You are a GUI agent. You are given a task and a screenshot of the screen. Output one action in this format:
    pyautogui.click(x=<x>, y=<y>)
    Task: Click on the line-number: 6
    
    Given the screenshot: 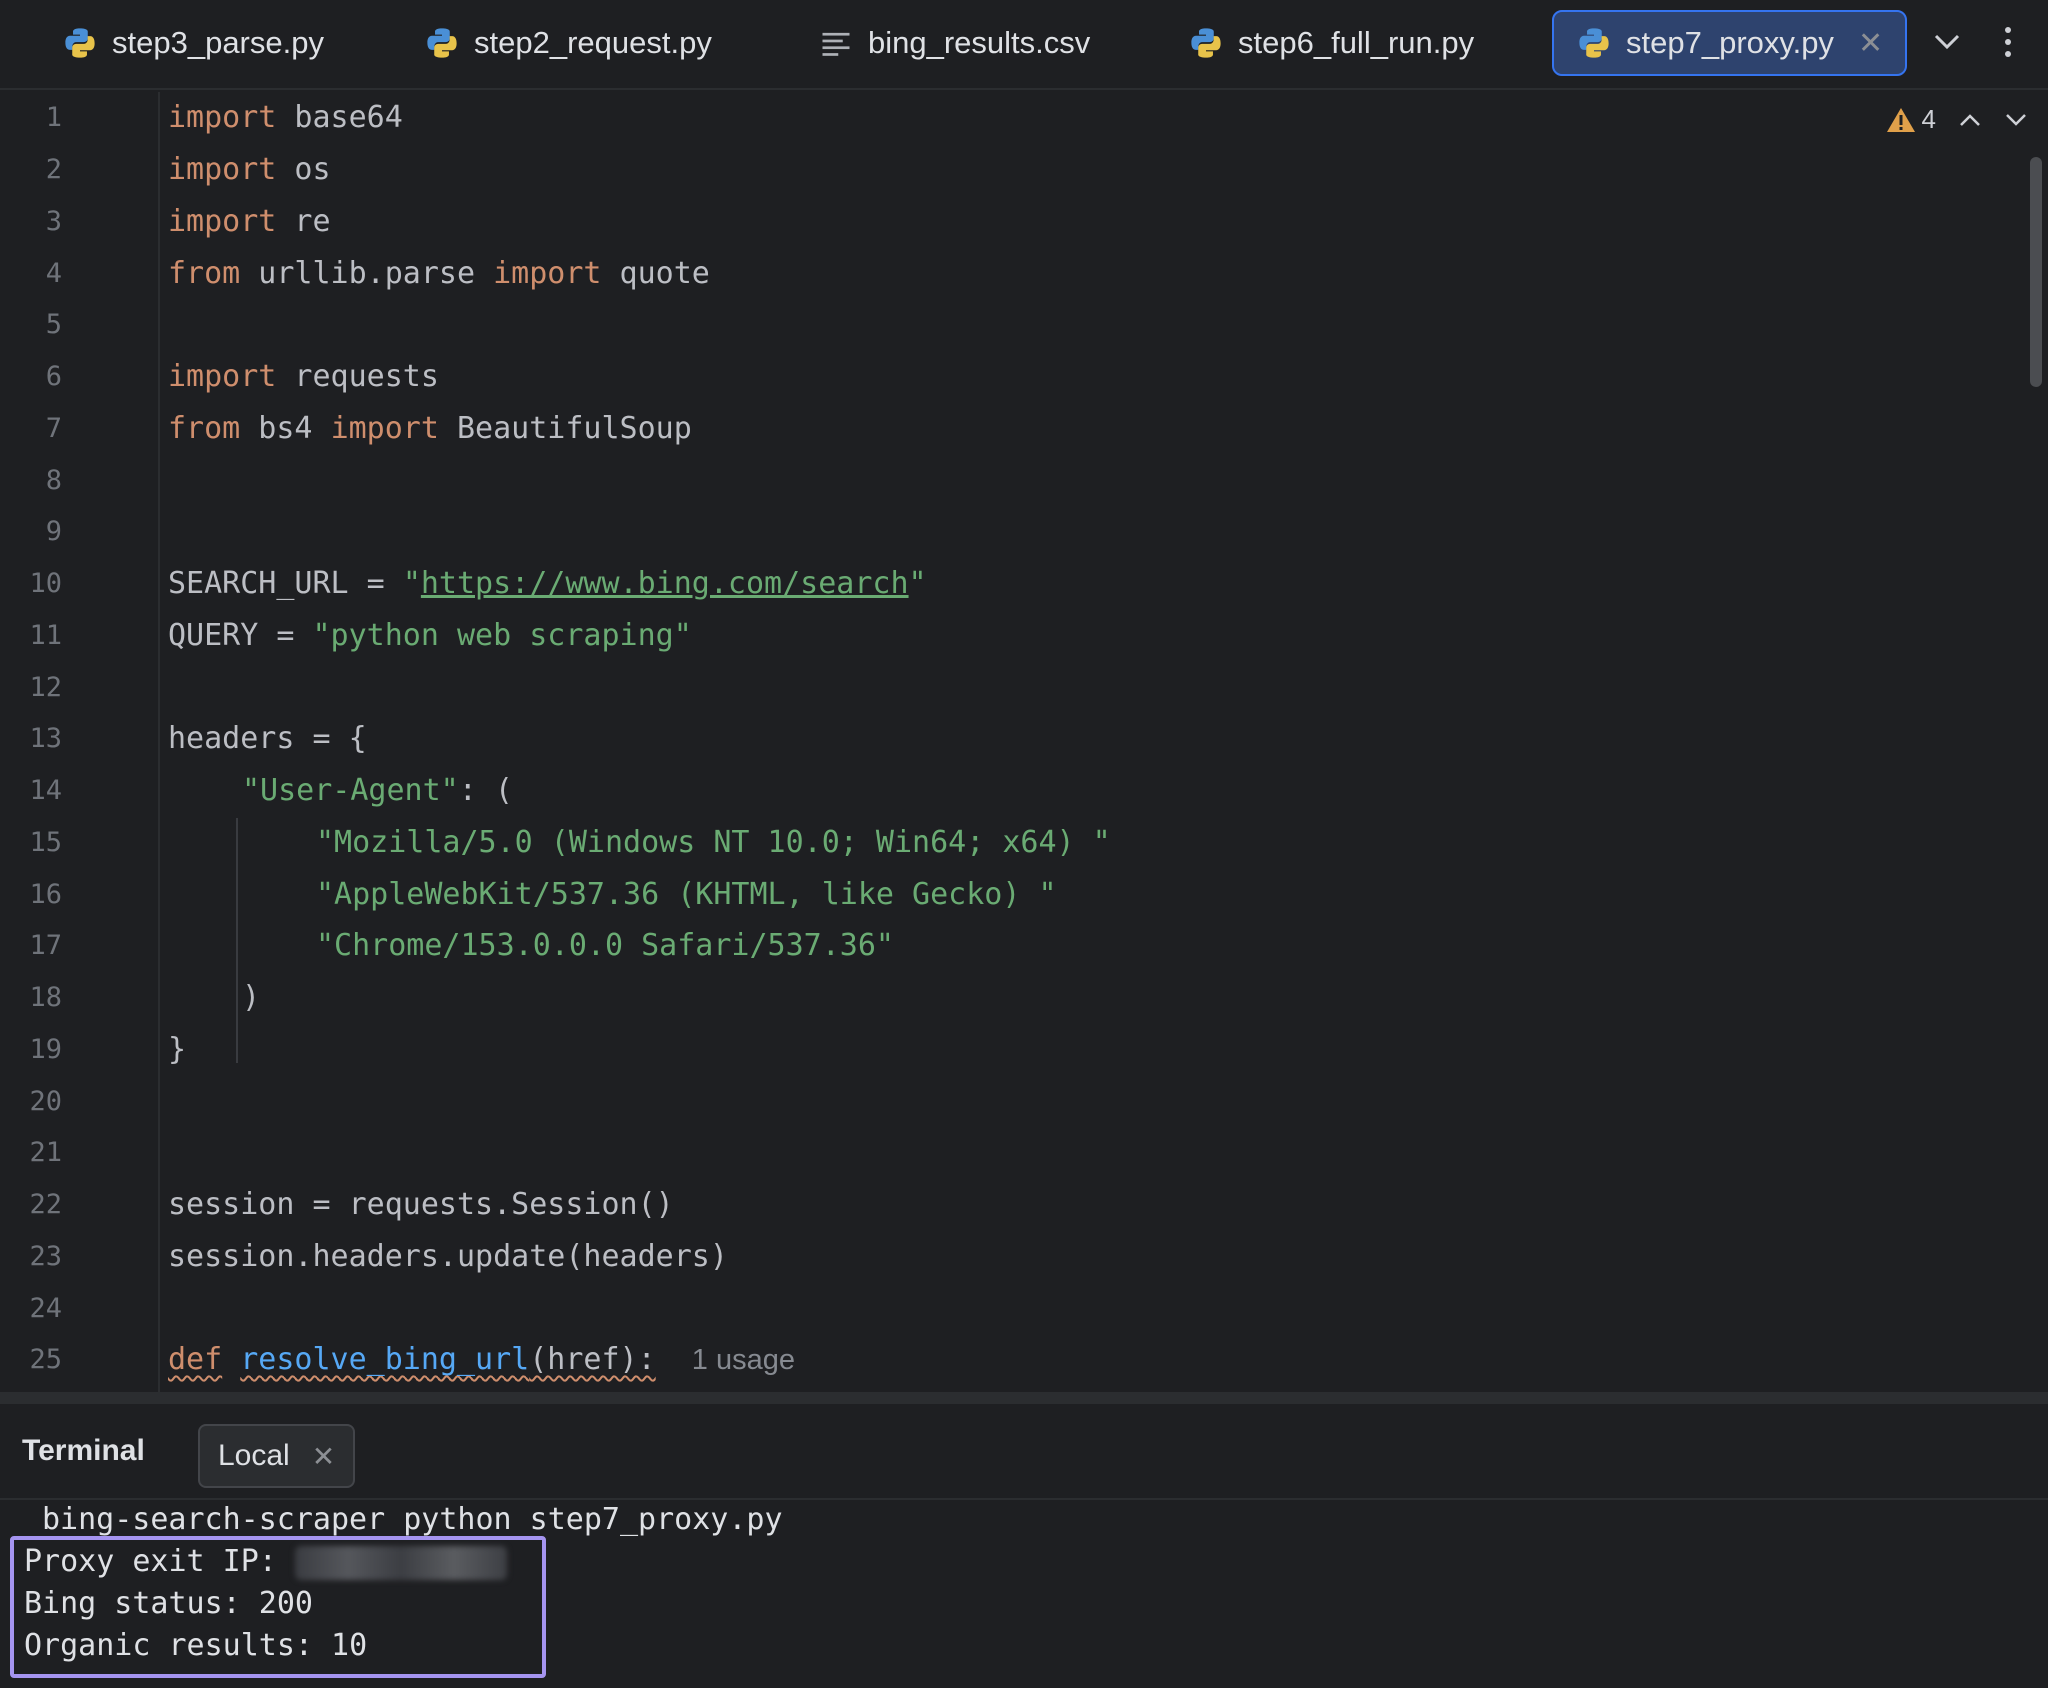 What is the action you would take?
    pyautogui.click(x=53, y=376)
    